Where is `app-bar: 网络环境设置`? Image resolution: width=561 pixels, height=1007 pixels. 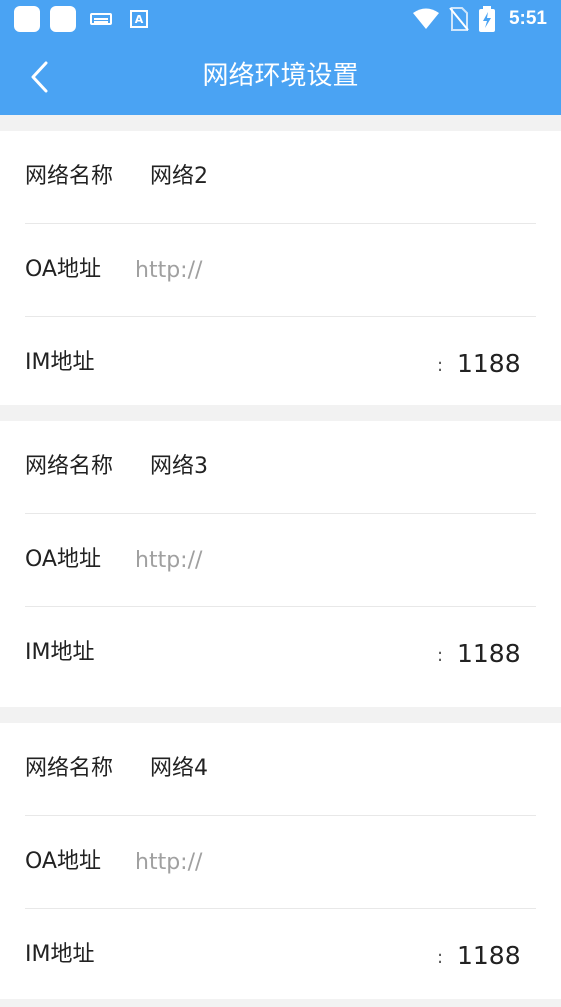 app-bar: 网络环境设置 is located at coordinates (280, 76).